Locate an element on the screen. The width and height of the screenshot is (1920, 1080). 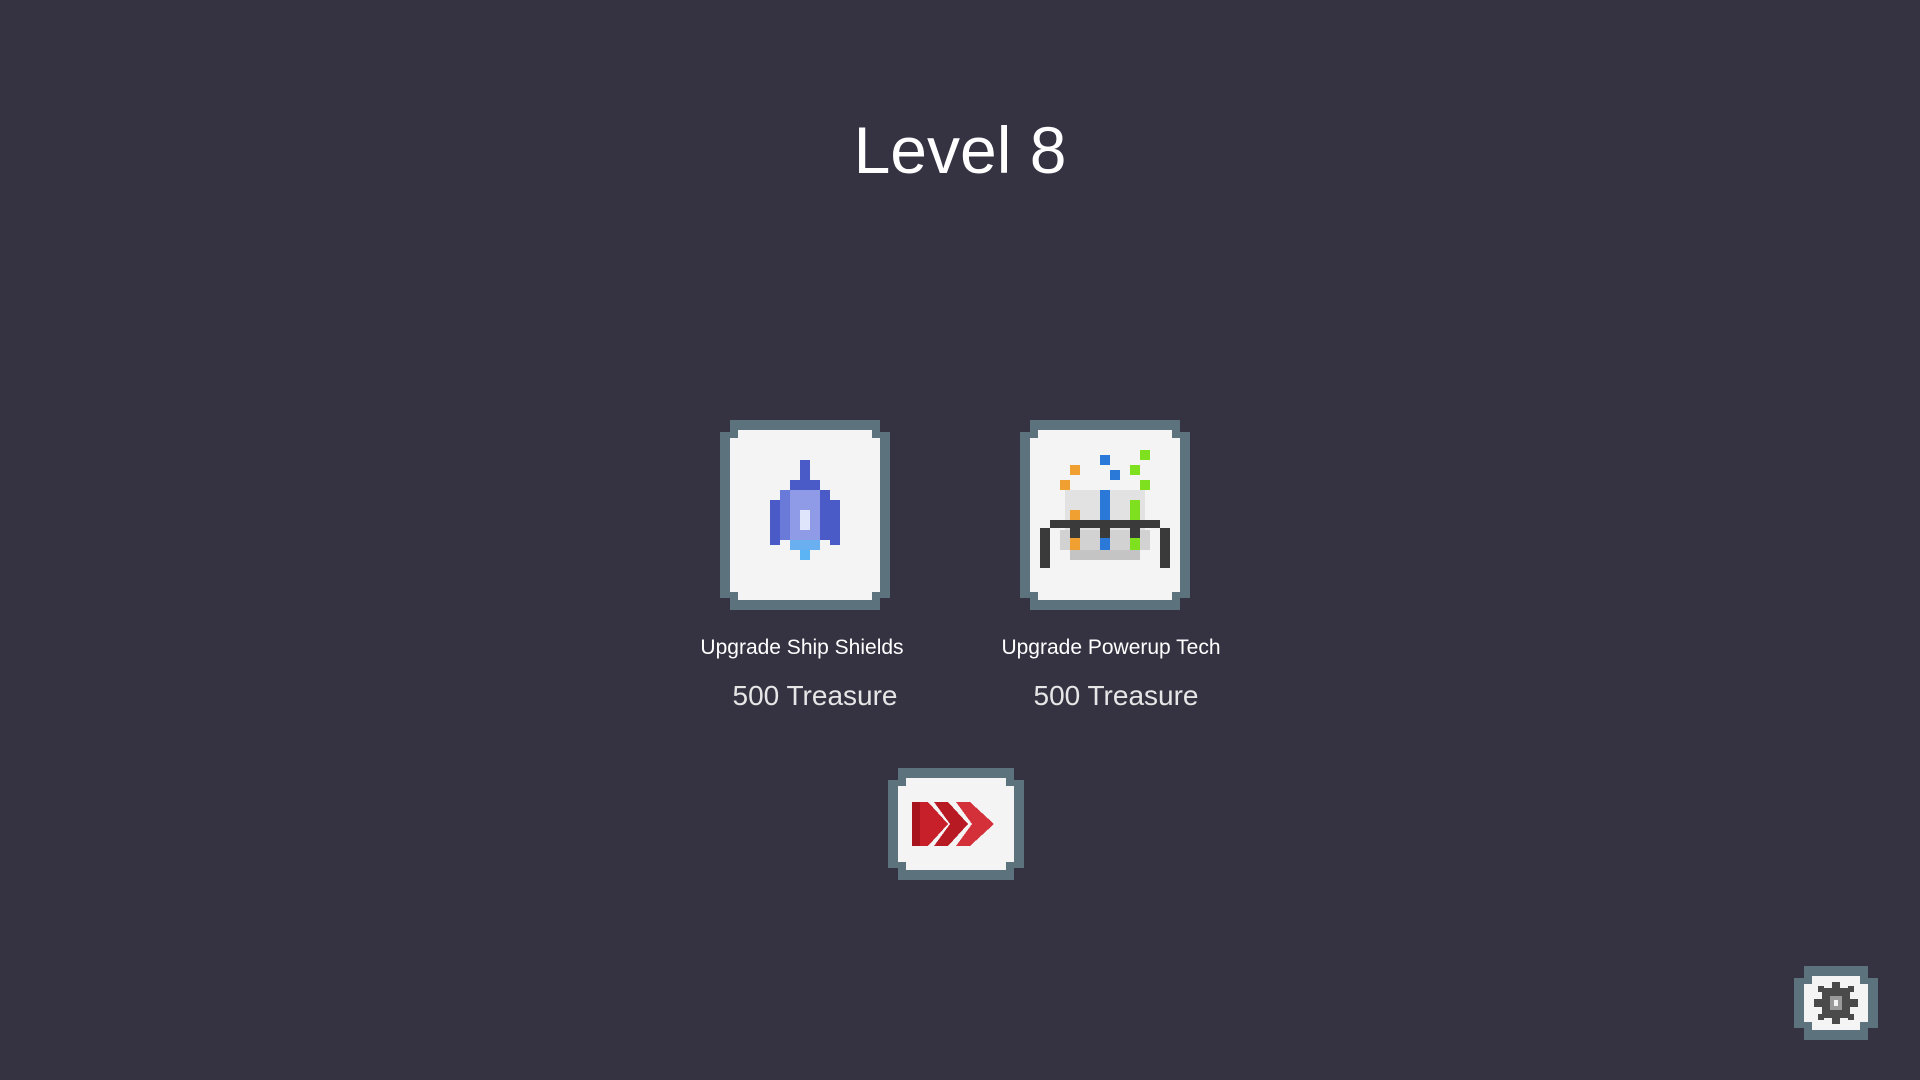
settings-button-face is located at coordinates (1836, 1003).